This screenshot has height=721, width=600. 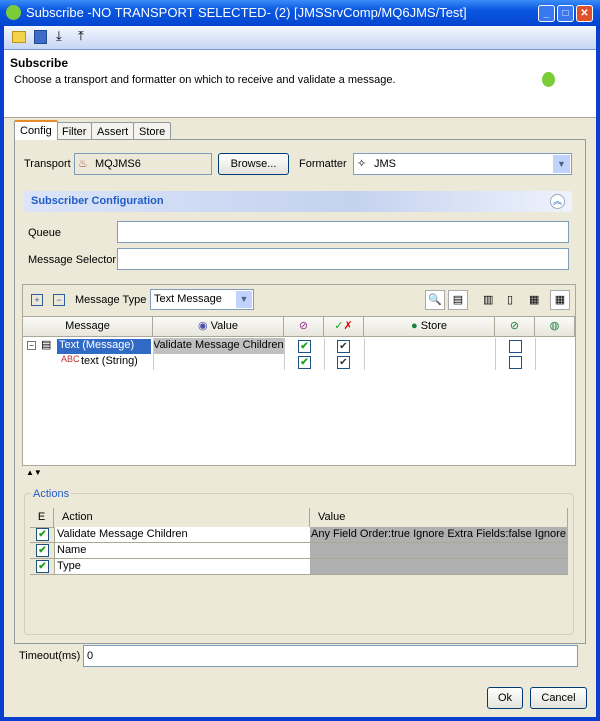 What do you see at coordinates (548, 79) in the screenshot?
I see `subscribe-icon` at bounding box center [548, 79].